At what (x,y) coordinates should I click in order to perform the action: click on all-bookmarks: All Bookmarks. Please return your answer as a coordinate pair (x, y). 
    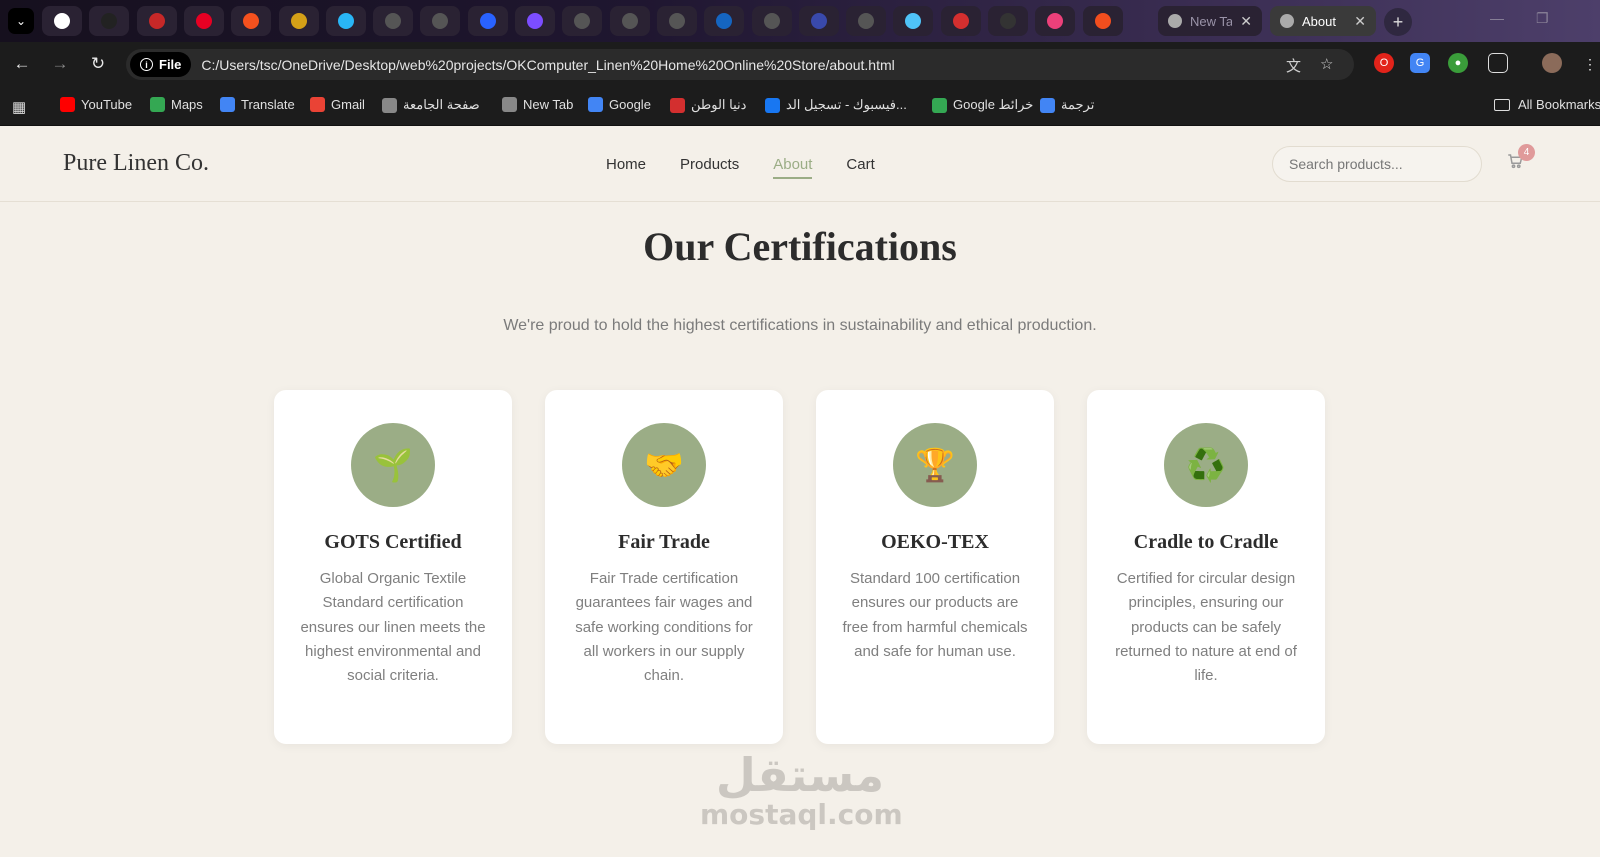
    Looking at the image, I should click on (1547, 104).